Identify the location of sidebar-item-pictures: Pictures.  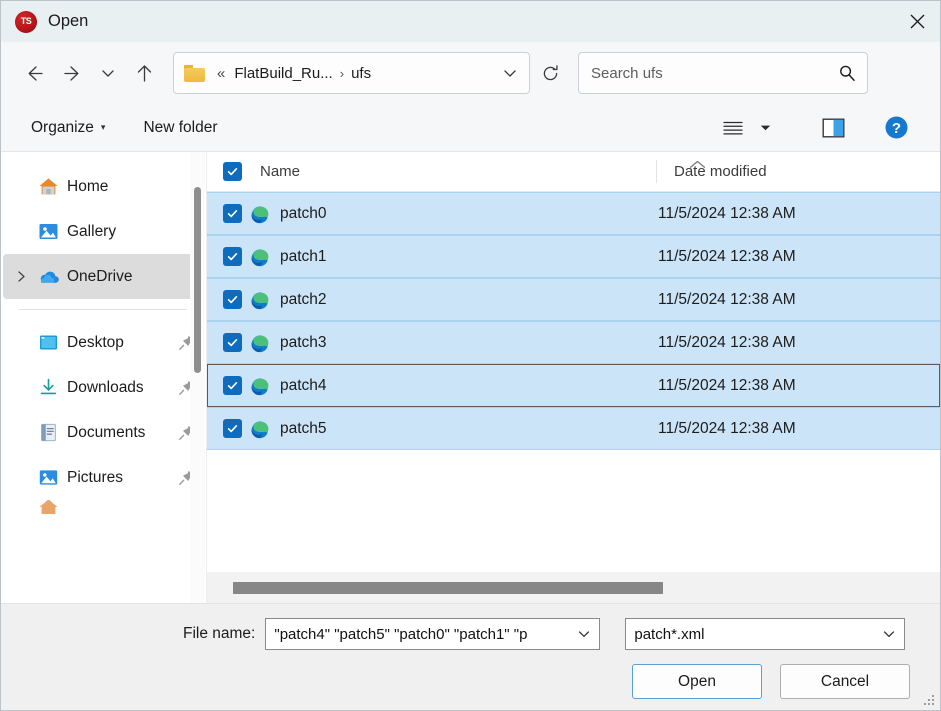
(103, 477).